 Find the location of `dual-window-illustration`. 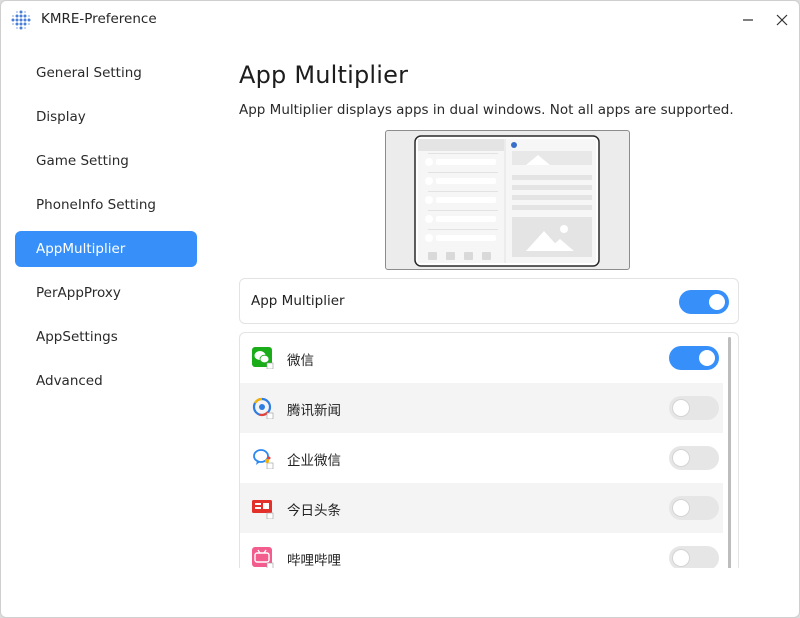

dual-window-illustration is located at coordinates (507, 200).